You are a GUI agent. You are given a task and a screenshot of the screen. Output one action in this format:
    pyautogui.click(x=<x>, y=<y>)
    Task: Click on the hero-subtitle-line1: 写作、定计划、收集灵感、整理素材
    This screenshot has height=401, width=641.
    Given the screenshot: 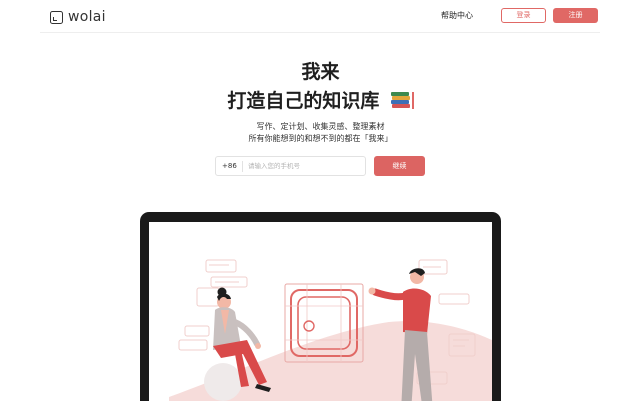 What is the action you would take?
    pyautogui.click(x=320, y=126)
    